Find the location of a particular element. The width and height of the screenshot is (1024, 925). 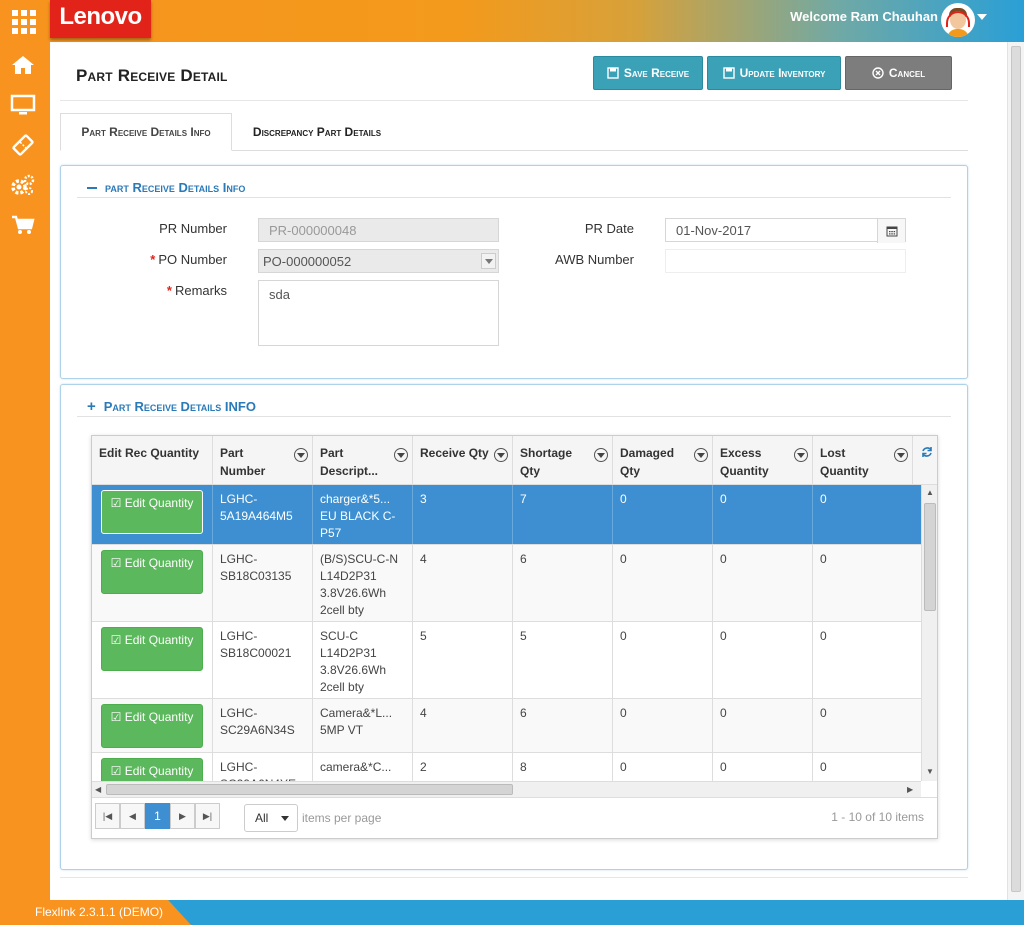

home-icon is located at coordinates (23, 65).